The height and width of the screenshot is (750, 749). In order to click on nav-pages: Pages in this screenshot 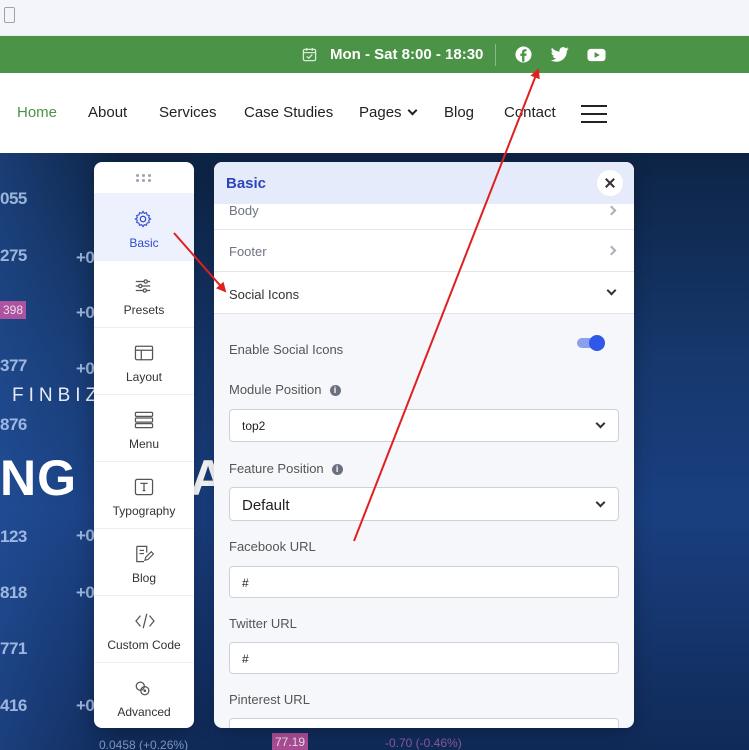, I will do `click(388, 112)`.